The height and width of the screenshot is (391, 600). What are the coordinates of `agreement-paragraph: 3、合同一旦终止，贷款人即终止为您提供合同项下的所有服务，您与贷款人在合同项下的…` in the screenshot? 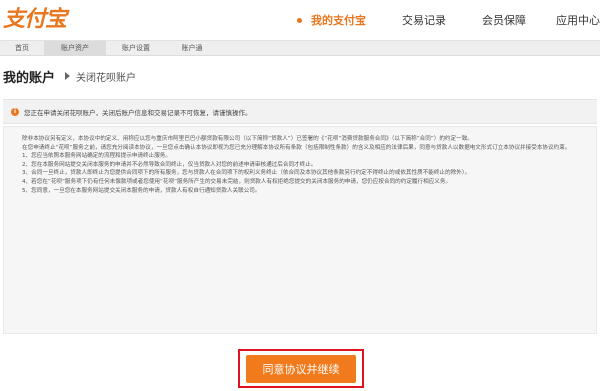 It's located at (246, 173).